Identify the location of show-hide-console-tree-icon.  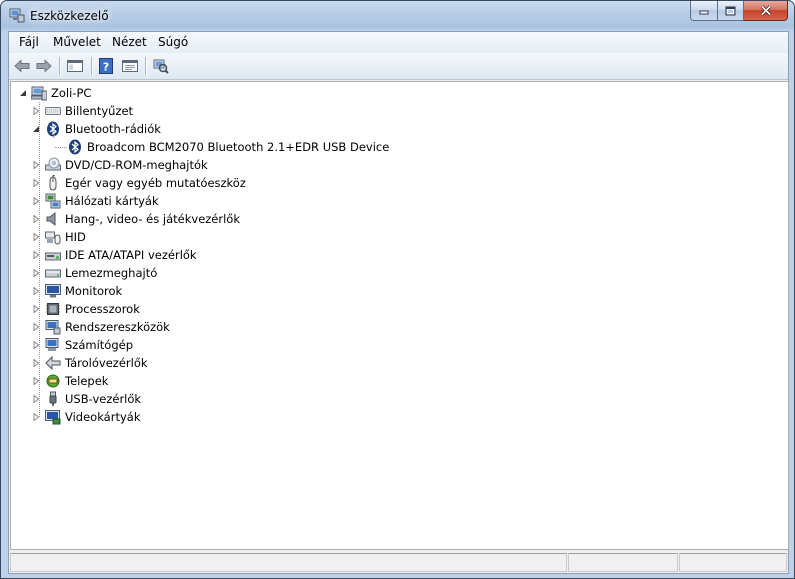
(75, 66).